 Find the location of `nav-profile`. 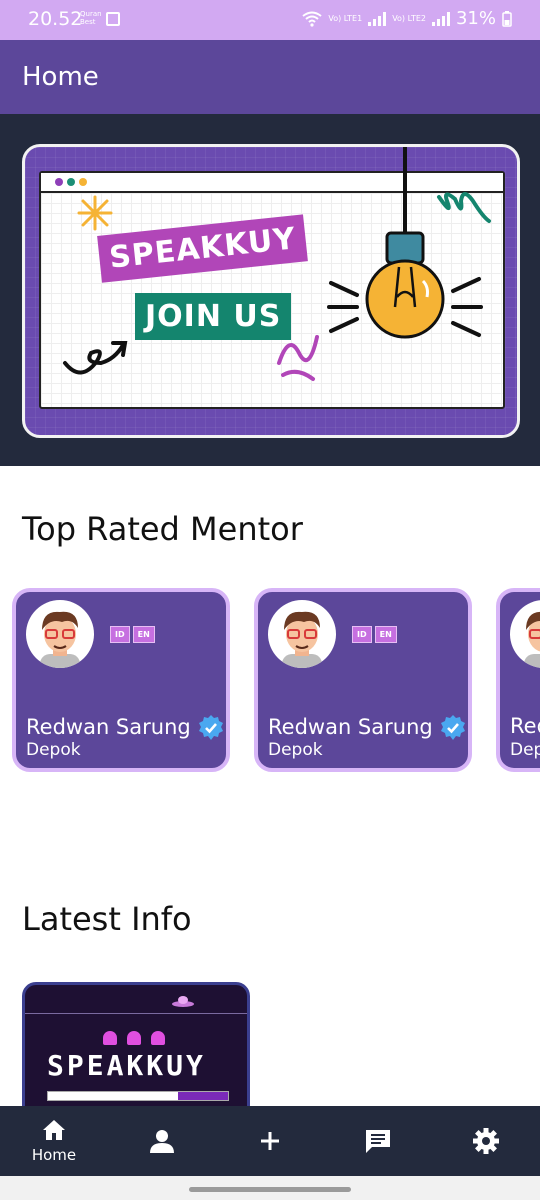

nav-profile is located at coordinates (162, 1141).